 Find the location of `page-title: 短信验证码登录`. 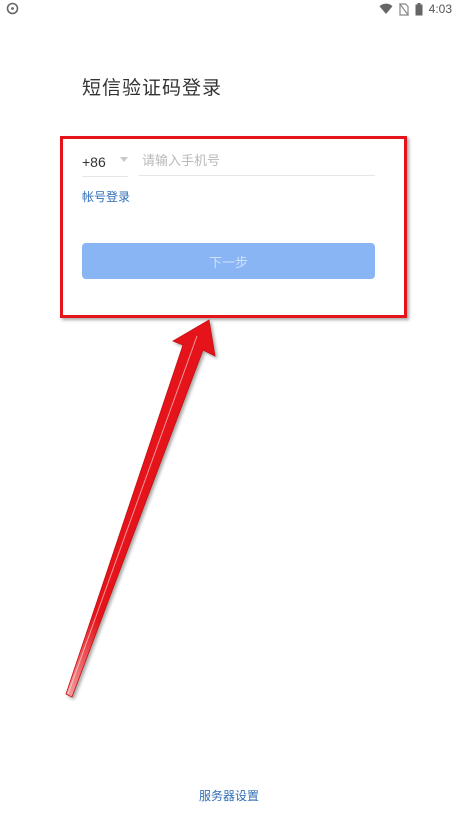

page-title: 短信验证码登录 is located at coordinates (152, 88).